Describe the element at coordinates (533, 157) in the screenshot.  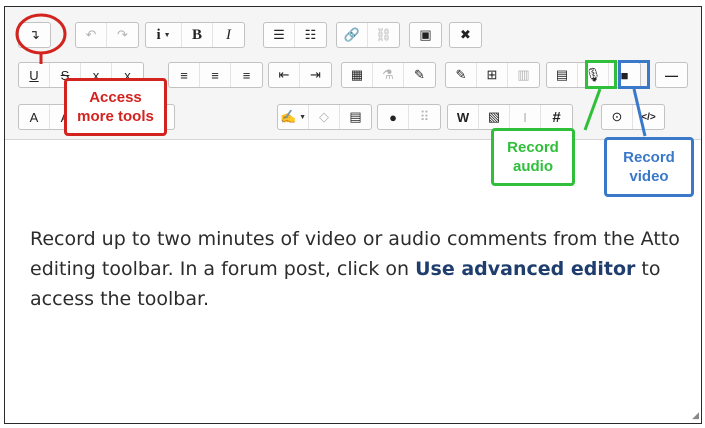
I see `record-audio-callout: Record audio` at that location.